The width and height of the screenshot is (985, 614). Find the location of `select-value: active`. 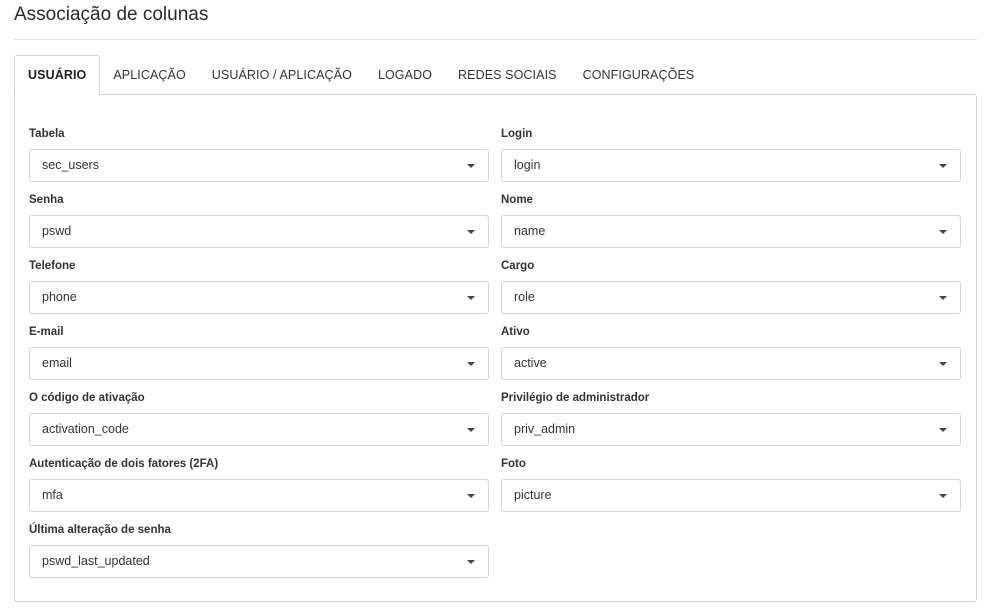

select-value: active is located at coordinates (530, 363).